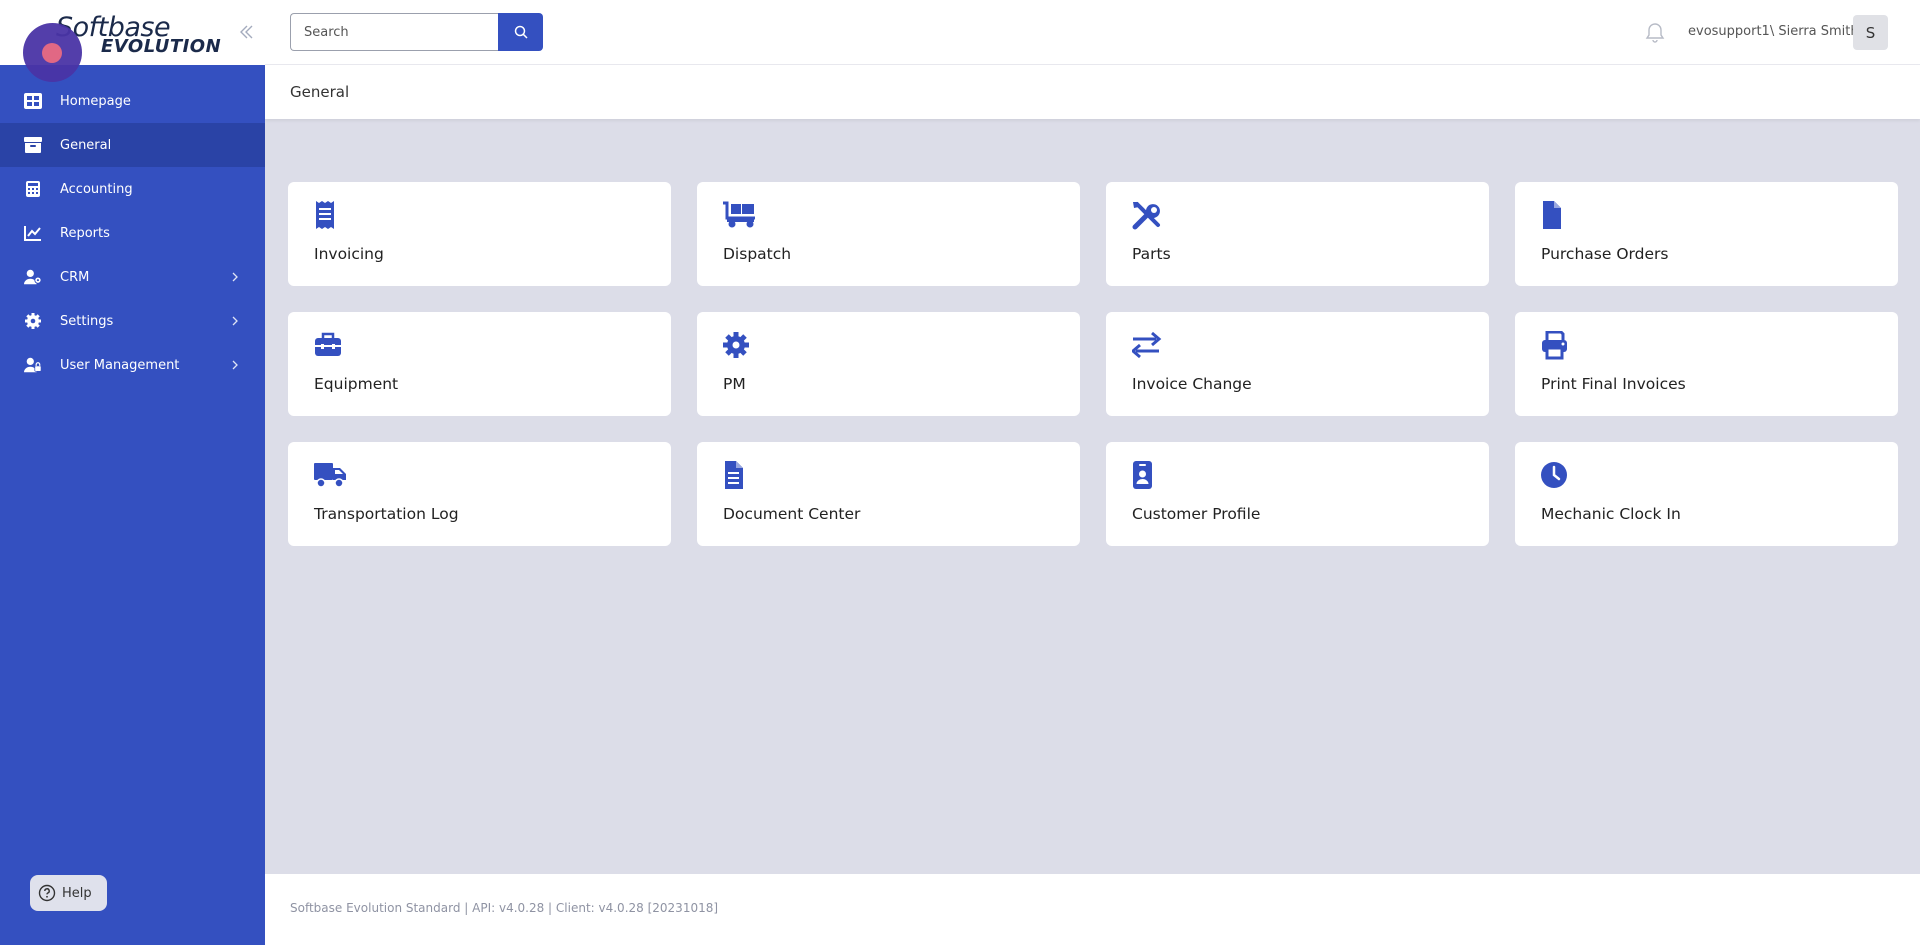  I want to click on tile-label: Invoice Change, so click(1192, 384).